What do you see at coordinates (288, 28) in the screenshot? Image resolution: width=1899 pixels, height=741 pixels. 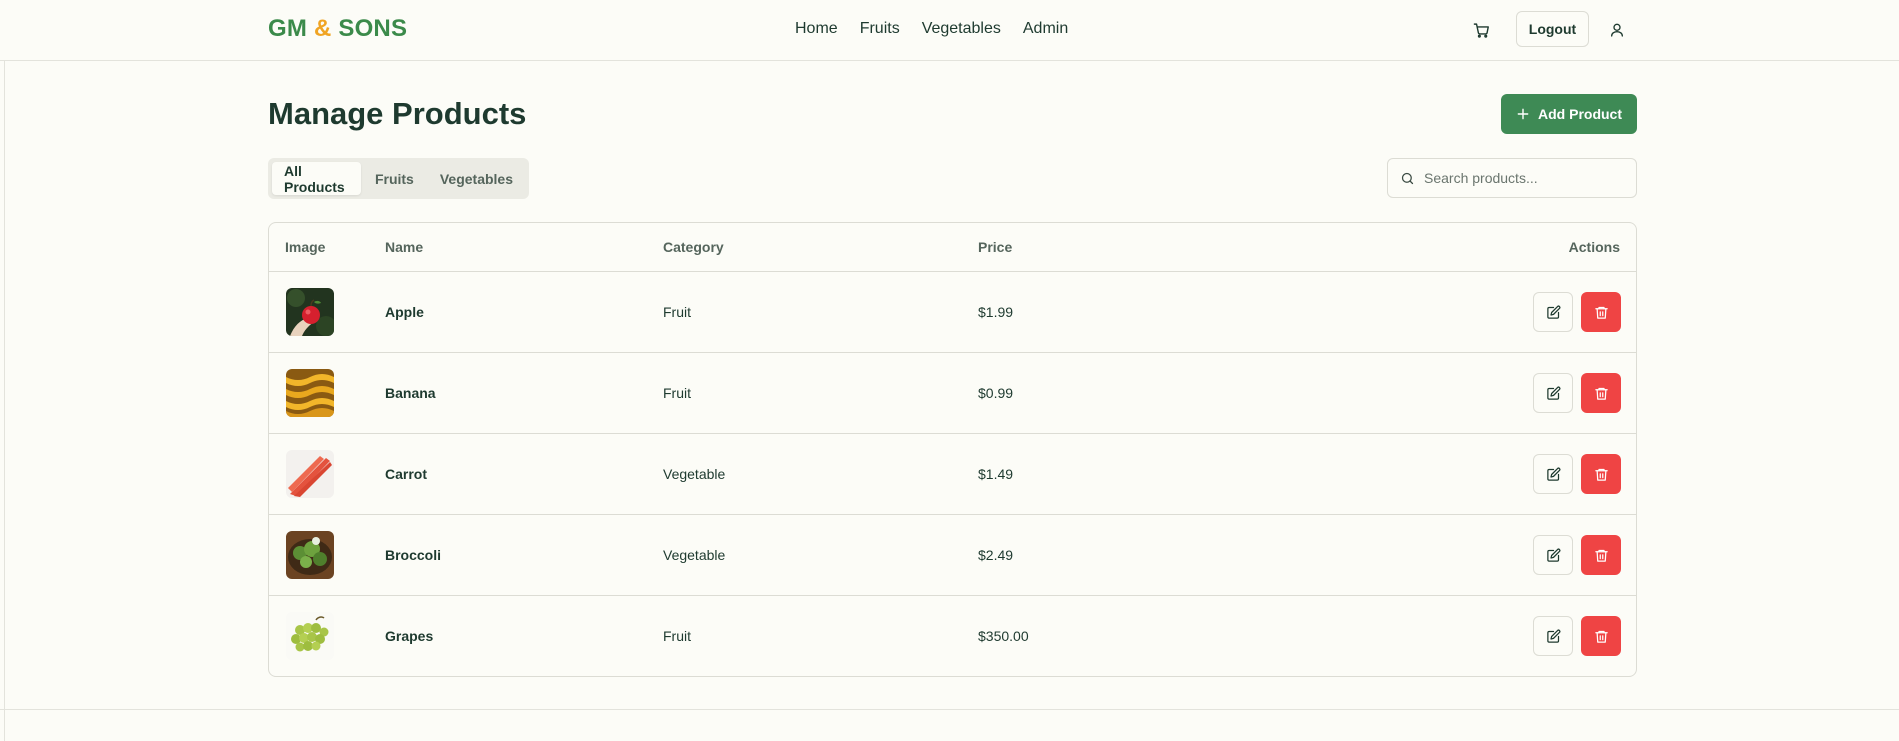 I see `brand-part1: GM` at bounding box center [288, 28].